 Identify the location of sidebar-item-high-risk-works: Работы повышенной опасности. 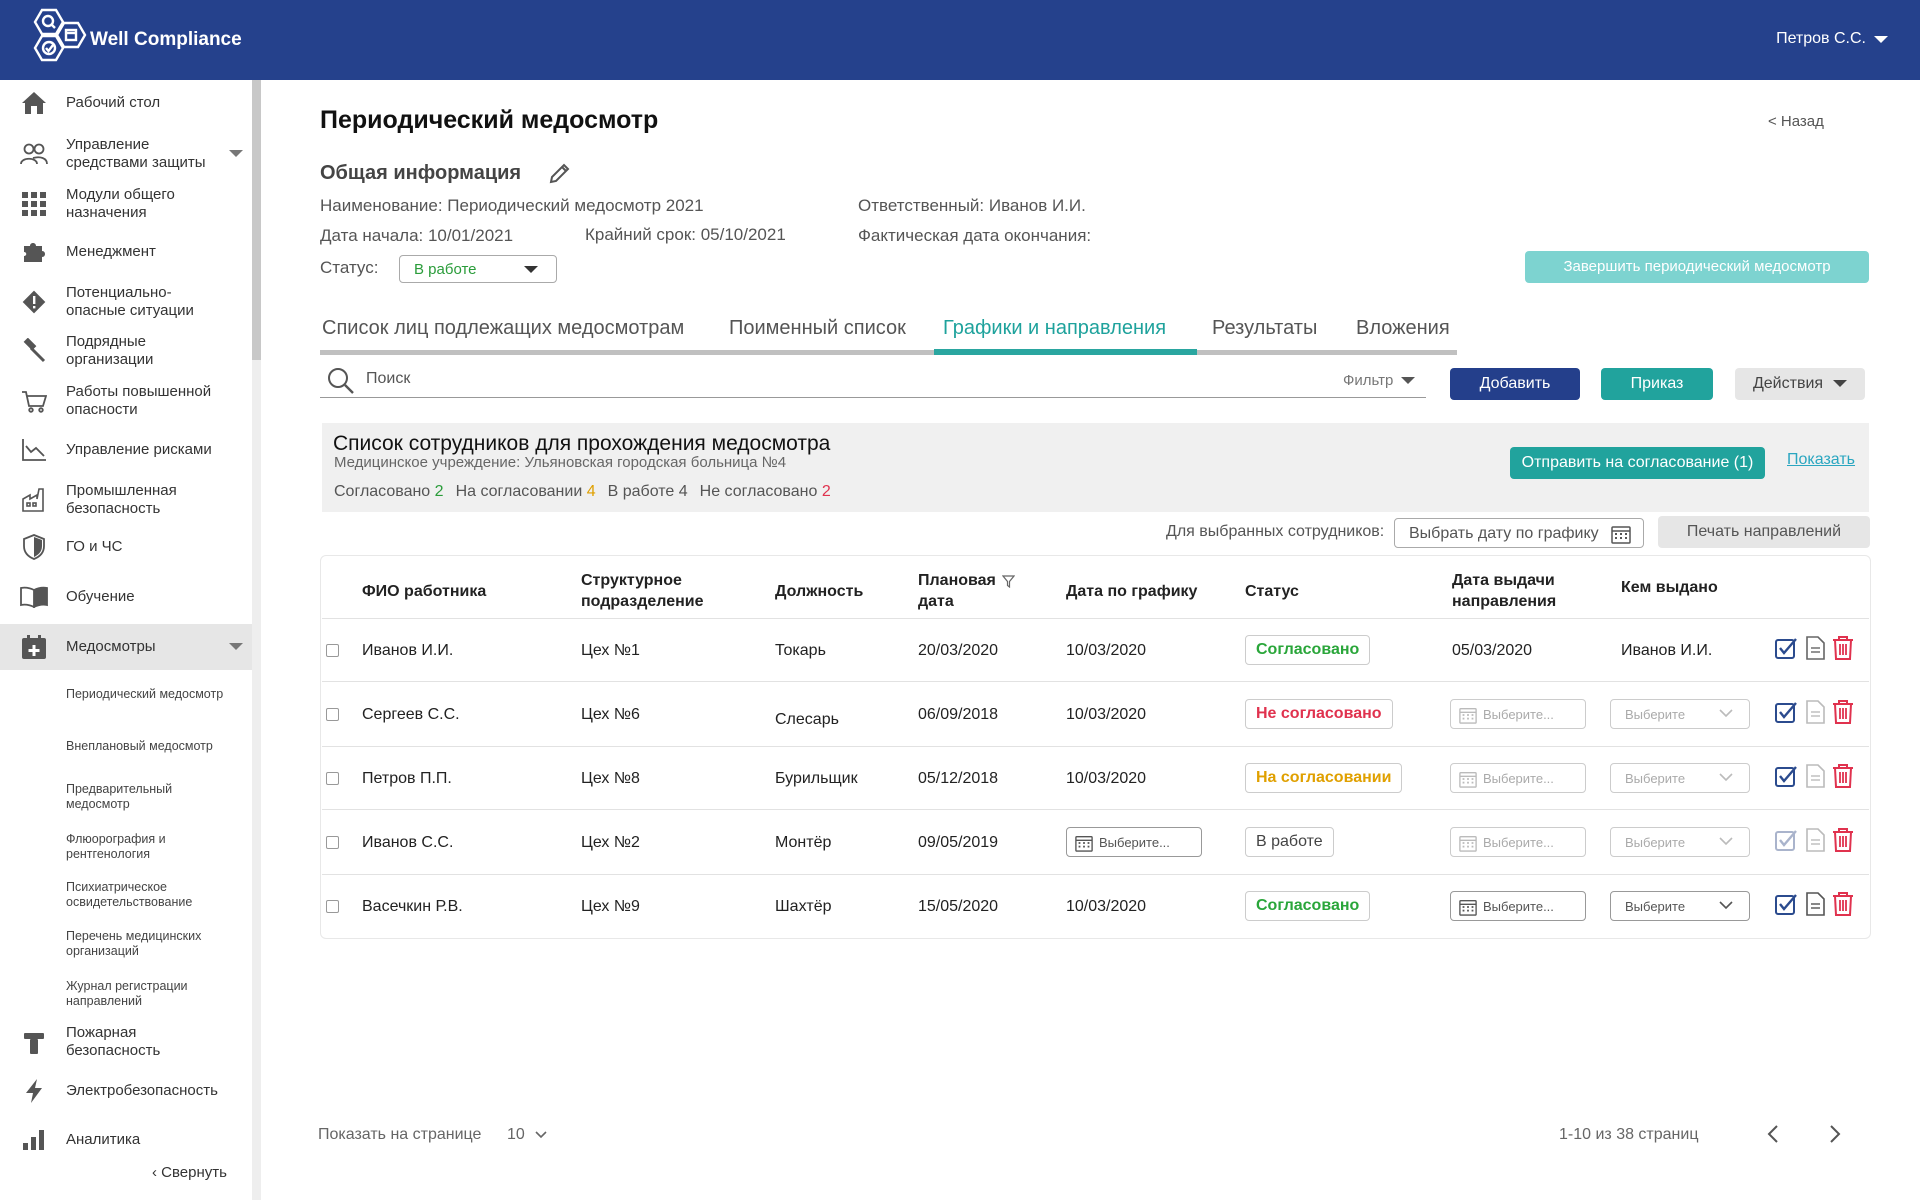
(126, 401).